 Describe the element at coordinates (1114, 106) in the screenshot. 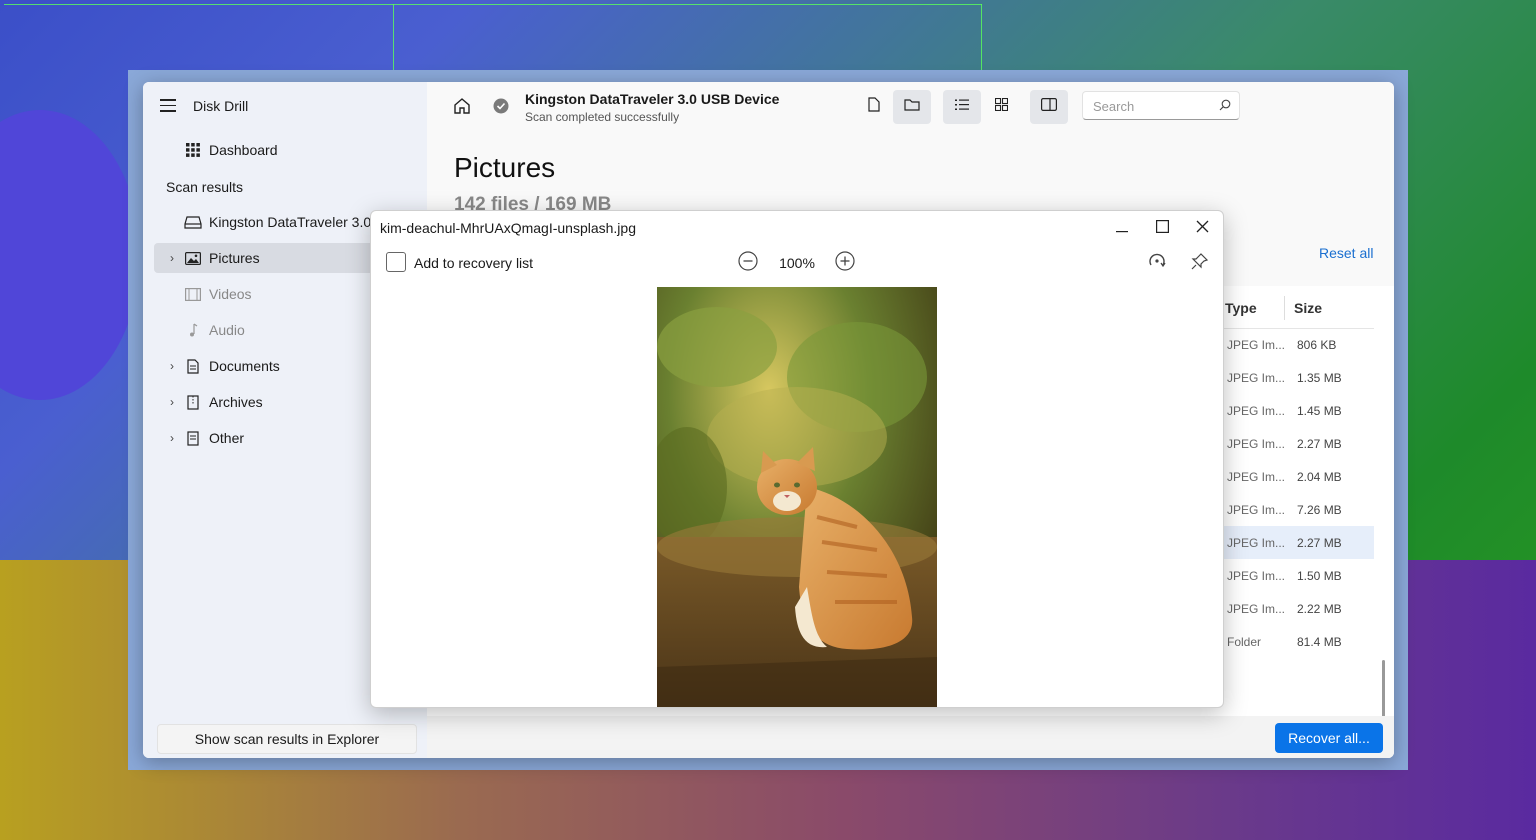

I see `search-placeholder: Search` at that location.